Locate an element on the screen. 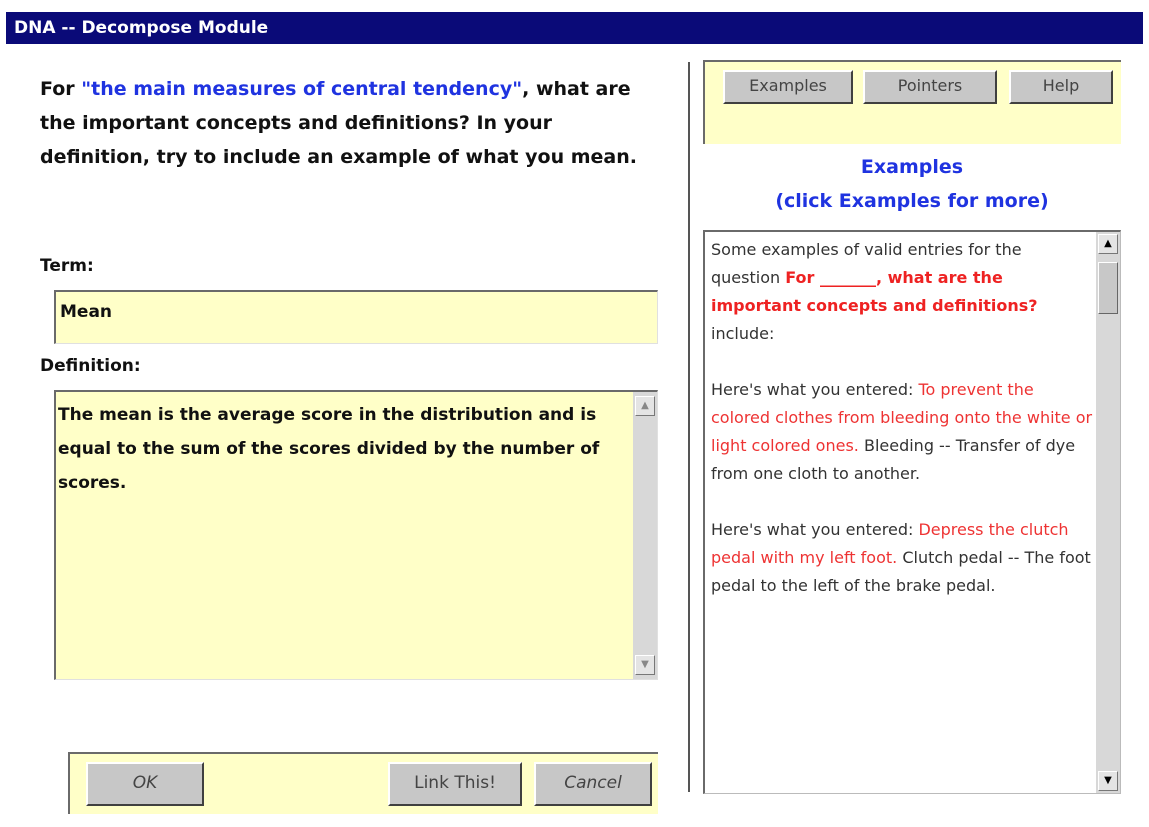 The image size is (1149, 827). definition-scrollbar: ▲ ▼ is located at coordinates (645, 535).